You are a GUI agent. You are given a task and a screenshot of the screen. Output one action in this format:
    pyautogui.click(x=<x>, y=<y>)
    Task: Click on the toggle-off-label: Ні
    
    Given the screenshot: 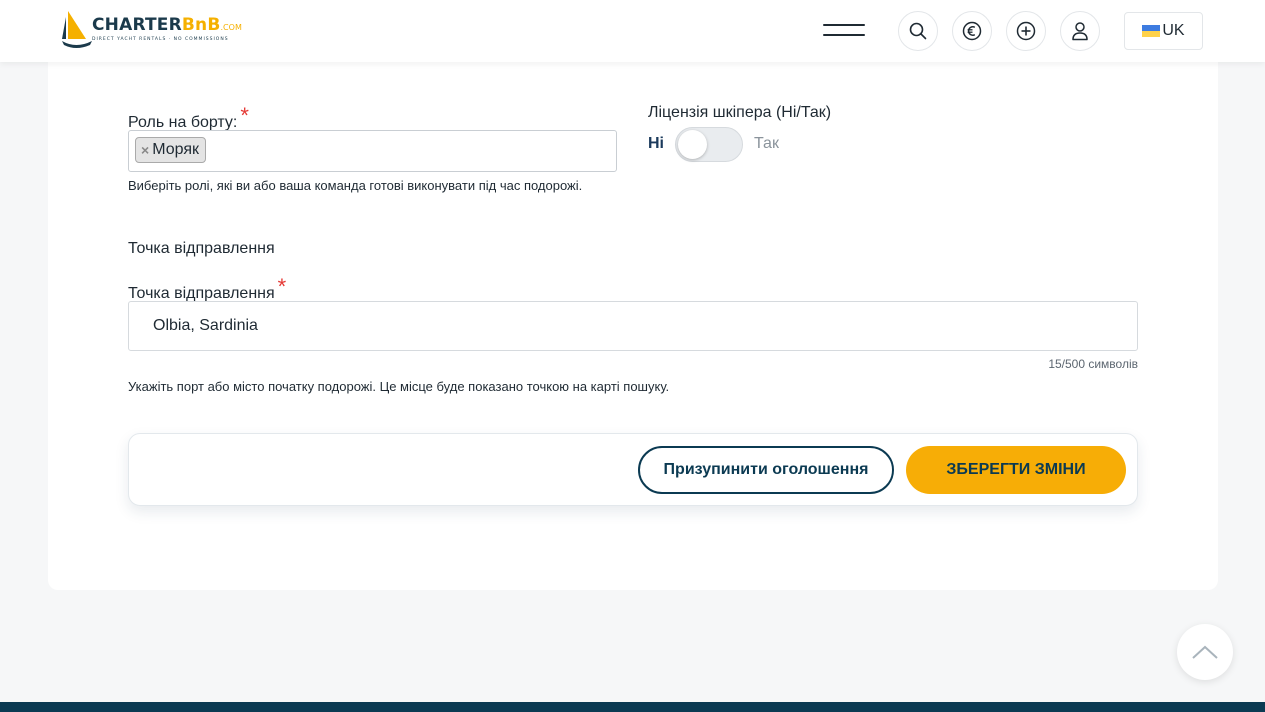 What is the action you would take?
    pyautogui.click(x=656, y=143)
    